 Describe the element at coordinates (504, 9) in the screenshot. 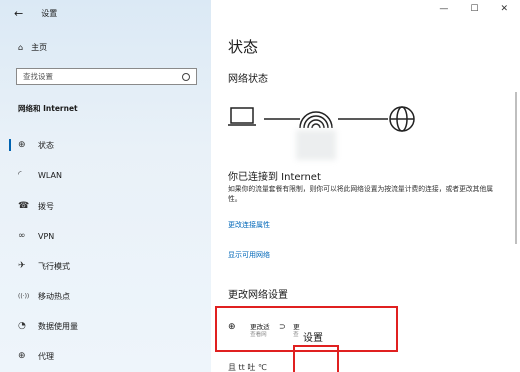

I see `close-button: ✕` at that location.